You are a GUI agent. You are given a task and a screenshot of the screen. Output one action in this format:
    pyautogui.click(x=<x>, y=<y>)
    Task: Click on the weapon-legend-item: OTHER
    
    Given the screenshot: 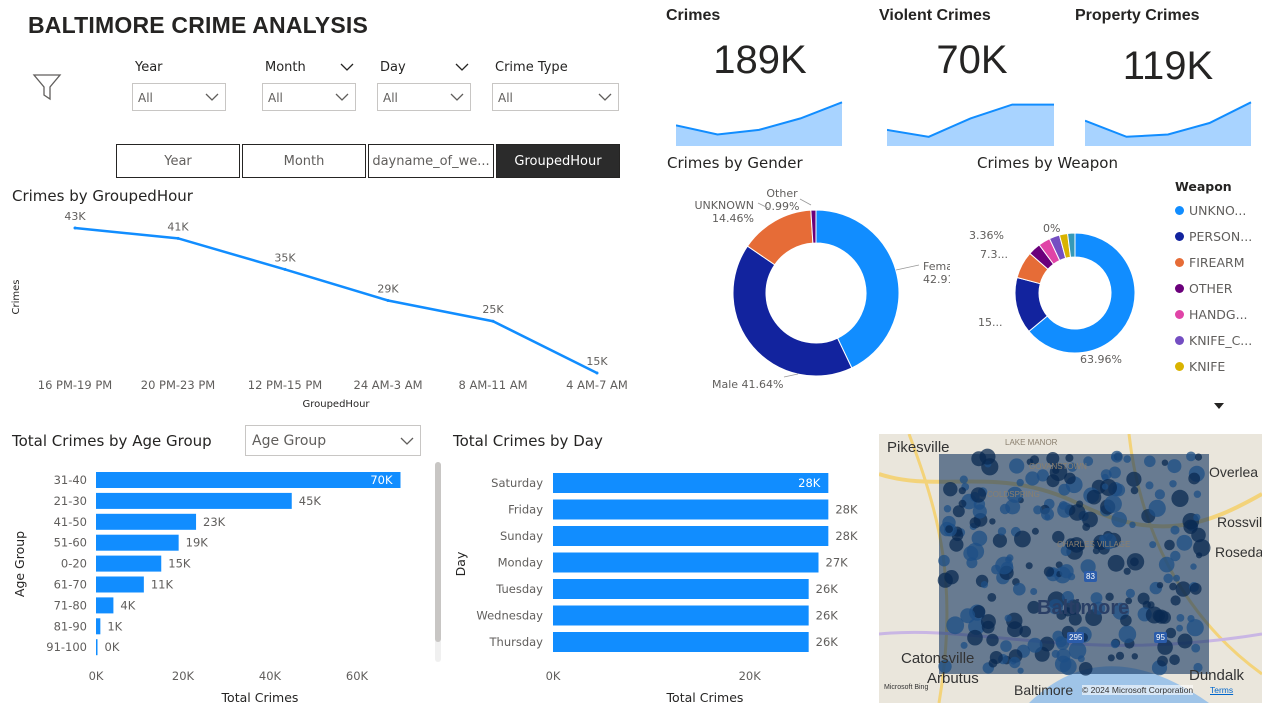 What is the action you would take?
    pyautogui.click(x=1222, y=288)
    